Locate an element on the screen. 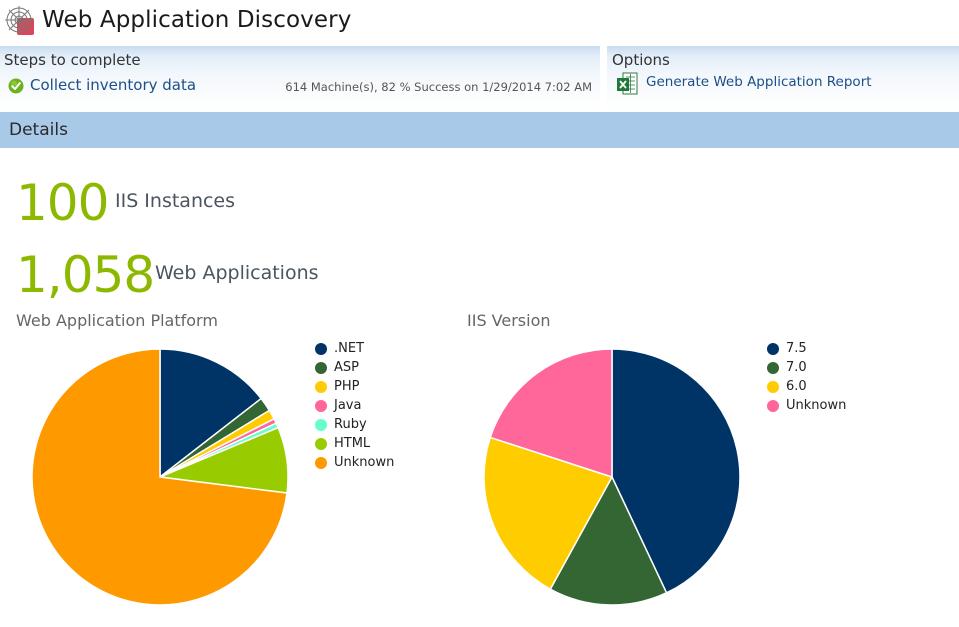 This screenshot has height=627, width=959. iis-version-legend-item-7-5: 7.5 is located at coordinates (806, 348).